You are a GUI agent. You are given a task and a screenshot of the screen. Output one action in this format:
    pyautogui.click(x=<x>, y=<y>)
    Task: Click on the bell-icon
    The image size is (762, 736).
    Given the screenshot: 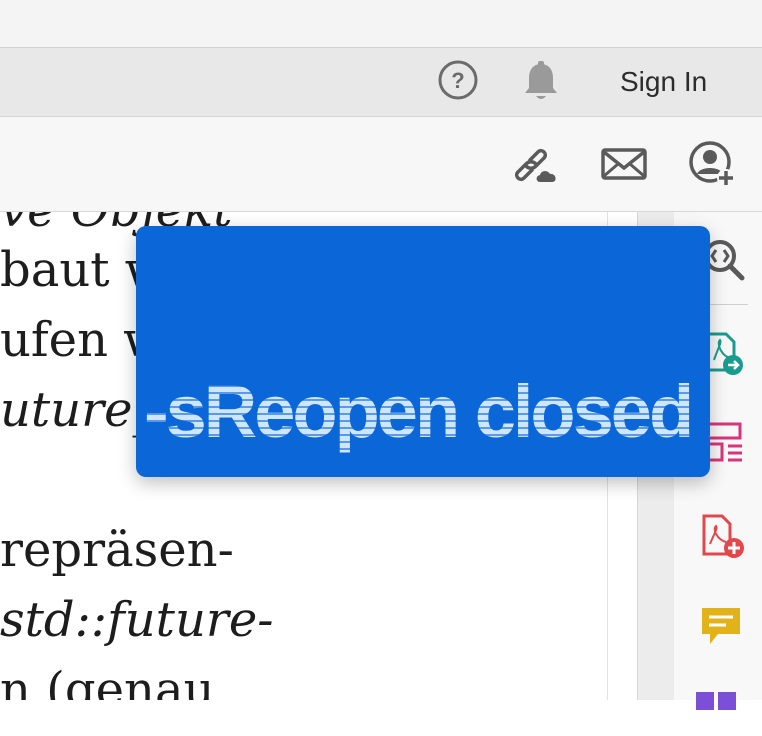 What is the action you would take?
    pyautogui.click(x=541, y=81)
    